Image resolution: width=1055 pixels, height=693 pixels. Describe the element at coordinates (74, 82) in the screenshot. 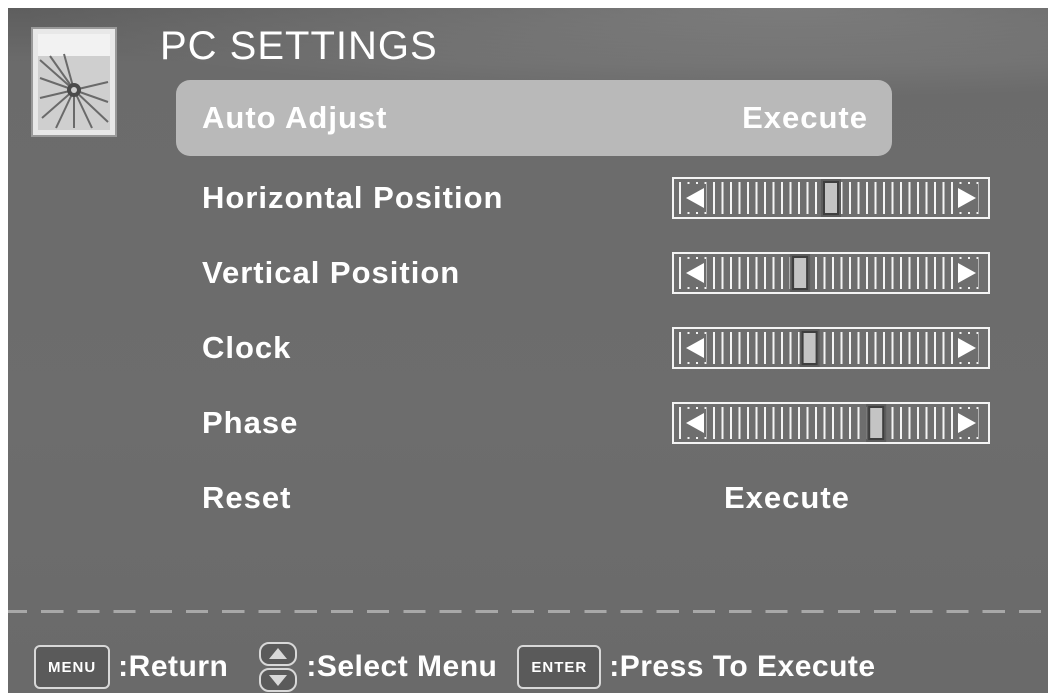

I see `pc-settings-picture-icon` at that location.